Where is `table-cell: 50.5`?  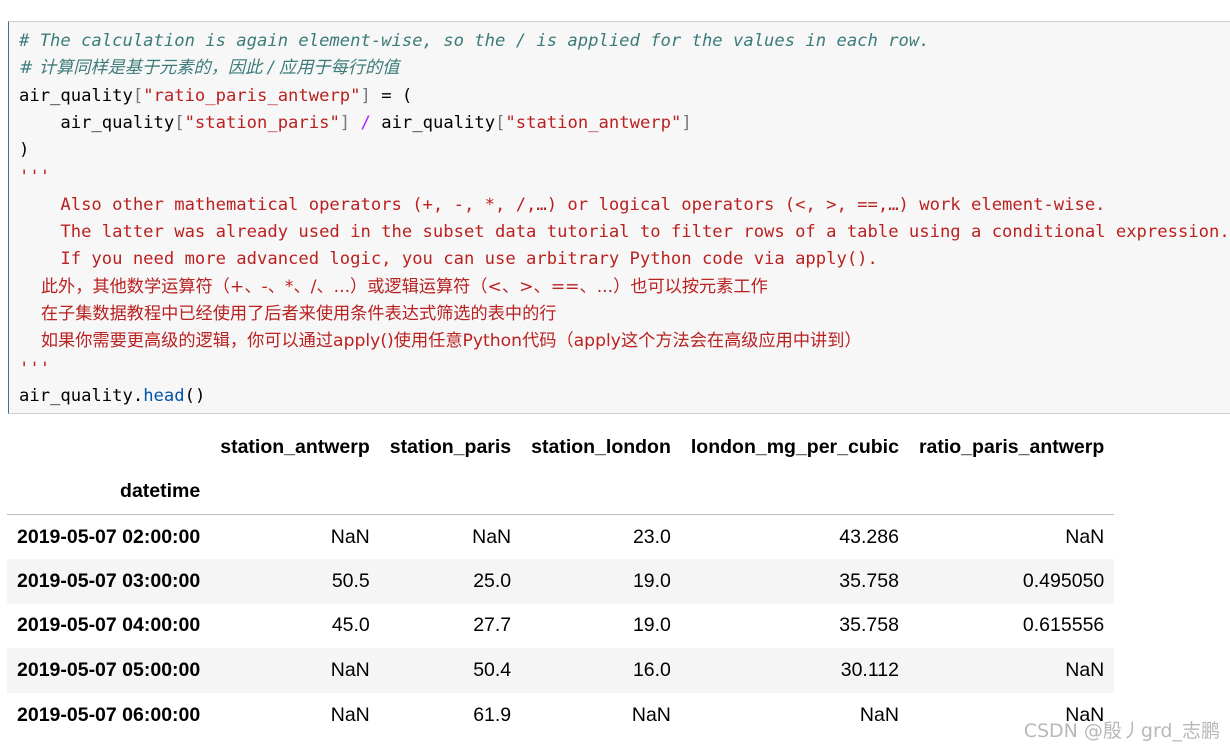
table-cell: 50.5 is located at coordinates (350, 580).